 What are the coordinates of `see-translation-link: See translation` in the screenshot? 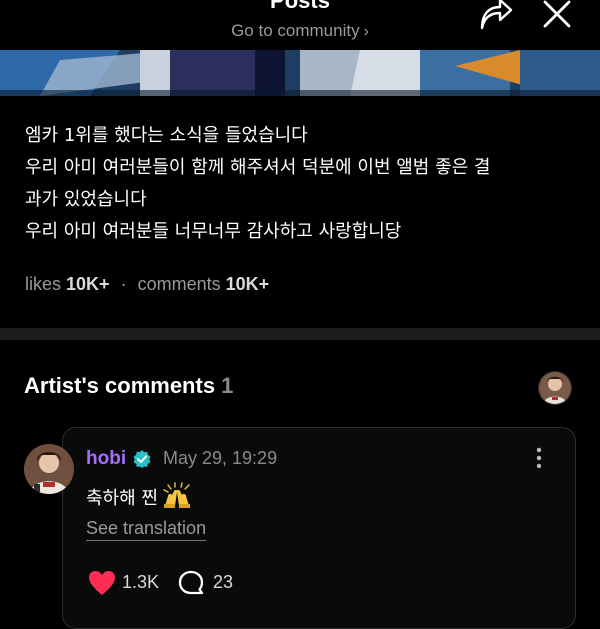 It's located at (146, 529).